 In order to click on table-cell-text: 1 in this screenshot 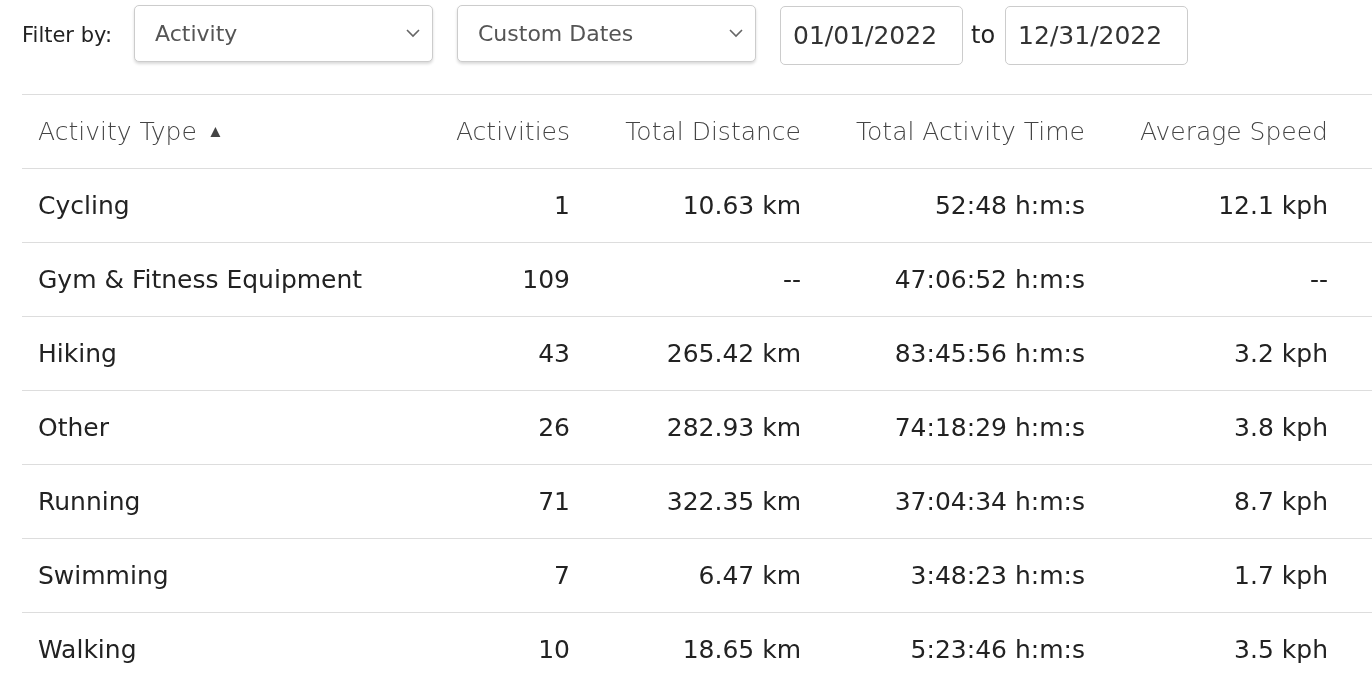, I will do `click(561, 205)`.